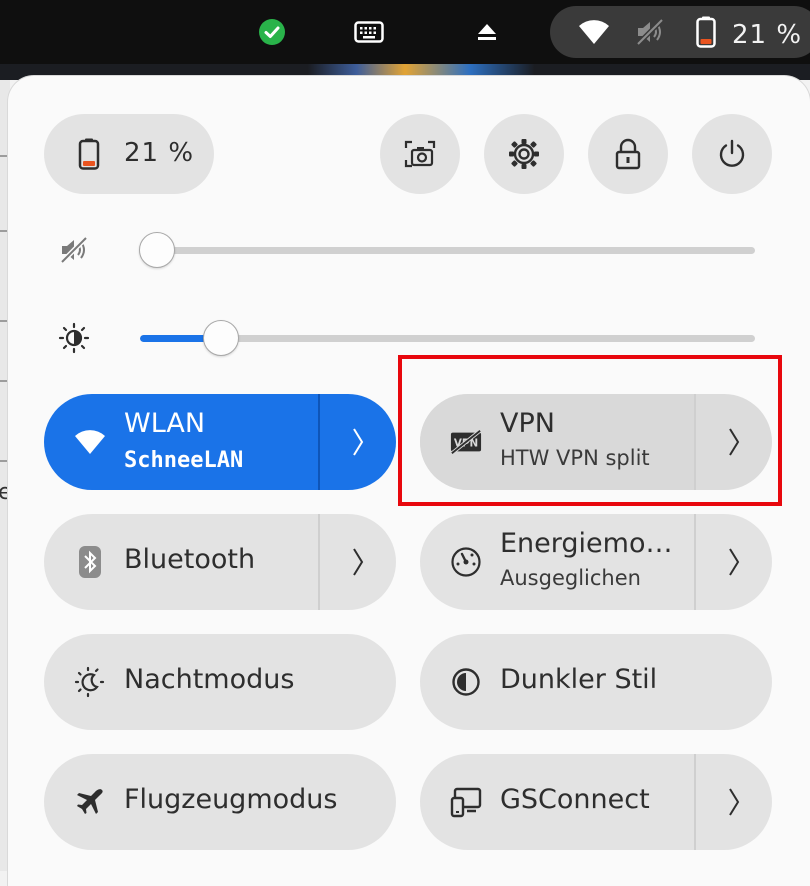 This screenshot has height=886, width=810. I want to click on settings-gear-icon, so click(524, 154).